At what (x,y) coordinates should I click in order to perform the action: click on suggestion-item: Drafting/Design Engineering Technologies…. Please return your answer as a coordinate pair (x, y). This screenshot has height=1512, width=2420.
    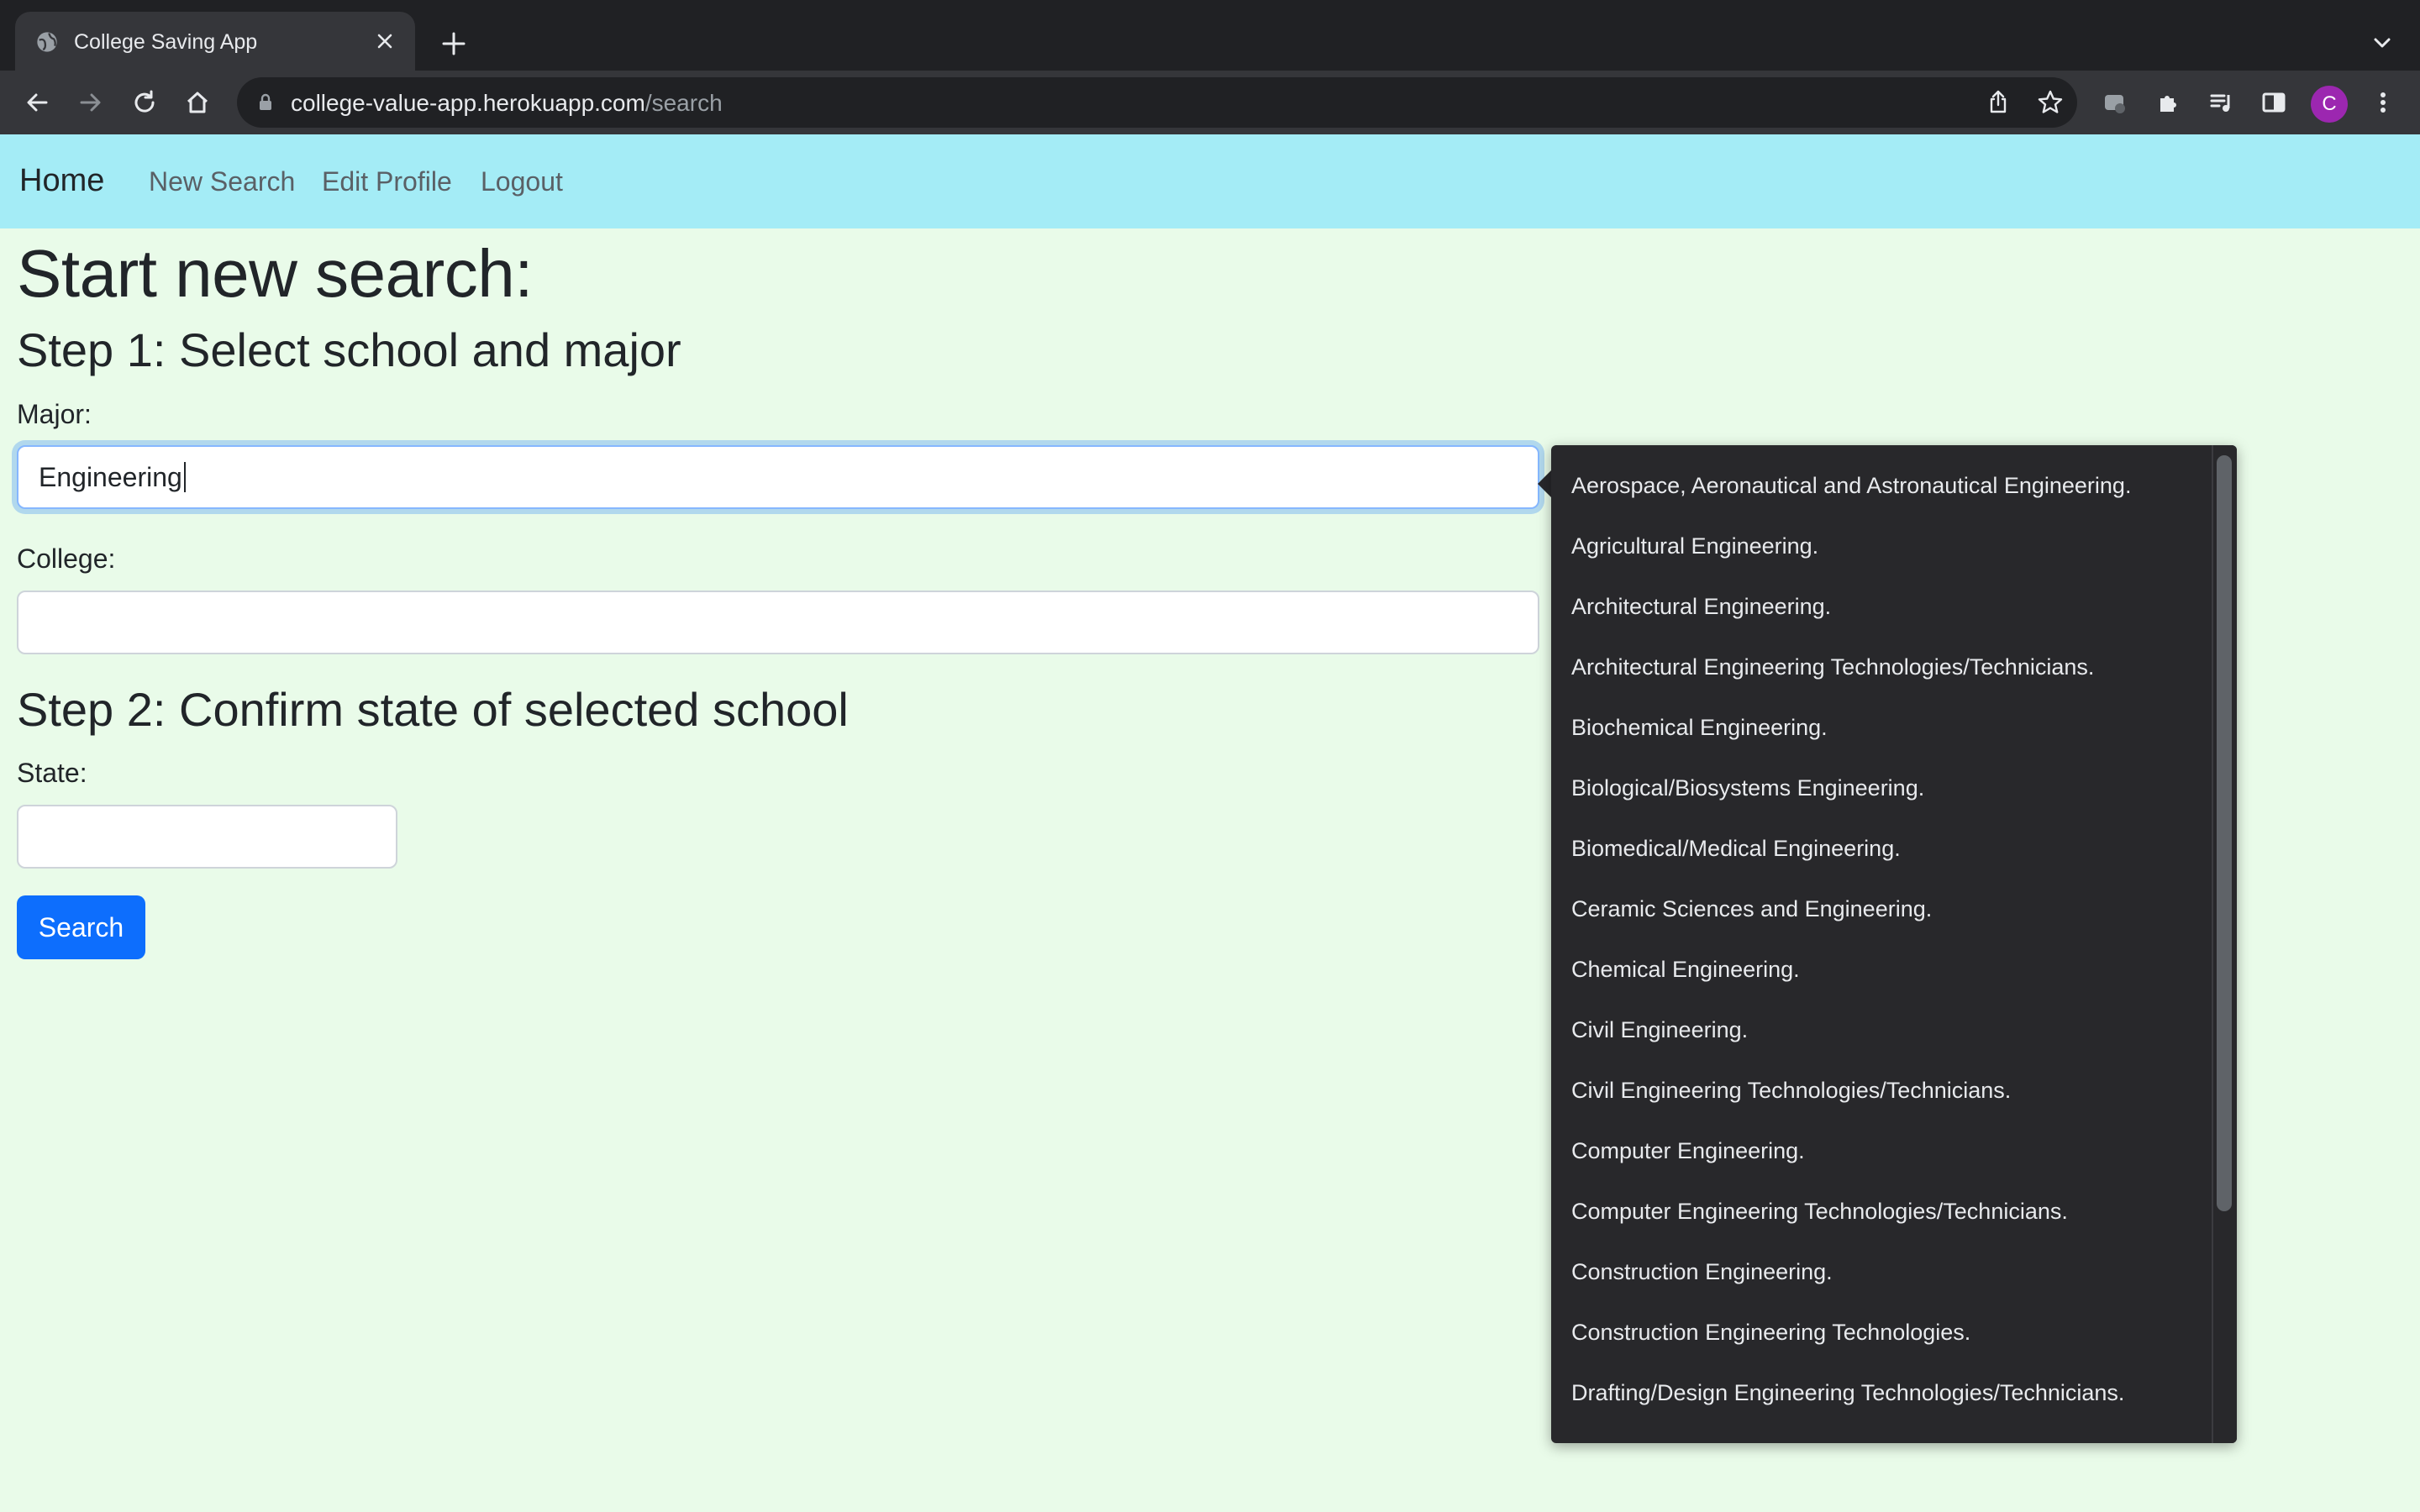
    Looking at the image, I should click on (1894, 1392).